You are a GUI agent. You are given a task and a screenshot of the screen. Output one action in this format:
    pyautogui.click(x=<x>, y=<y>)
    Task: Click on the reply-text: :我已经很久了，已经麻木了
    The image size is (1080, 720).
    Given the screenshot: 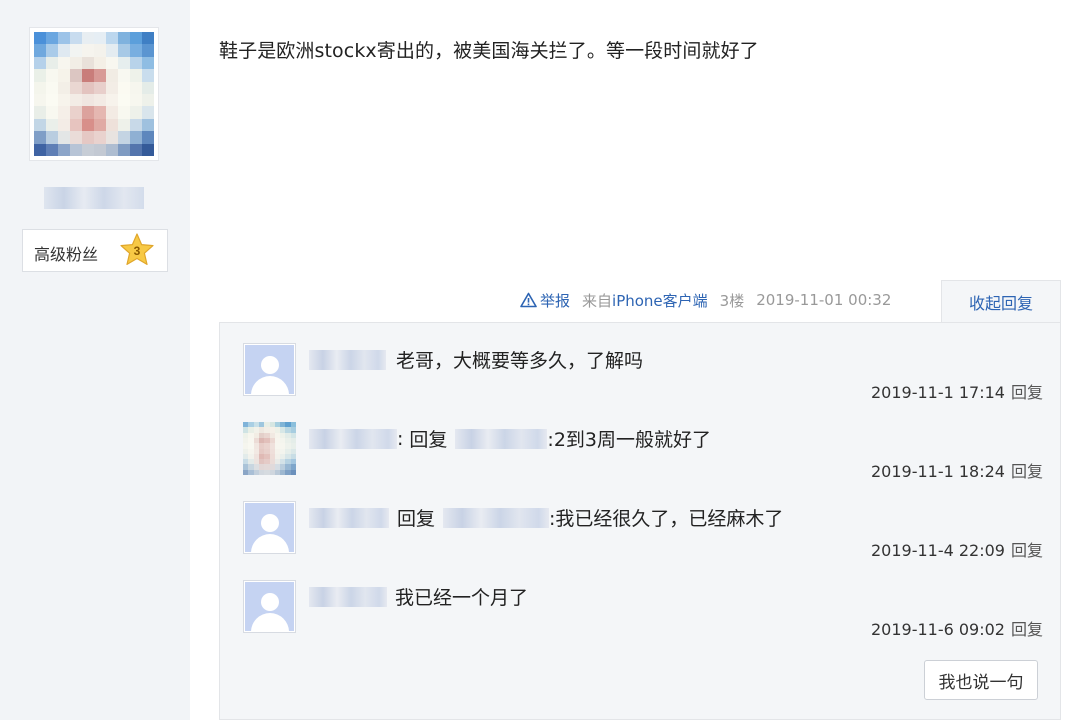 What is the action you would take?
    pyautogui.click(x=666, y=519)
    